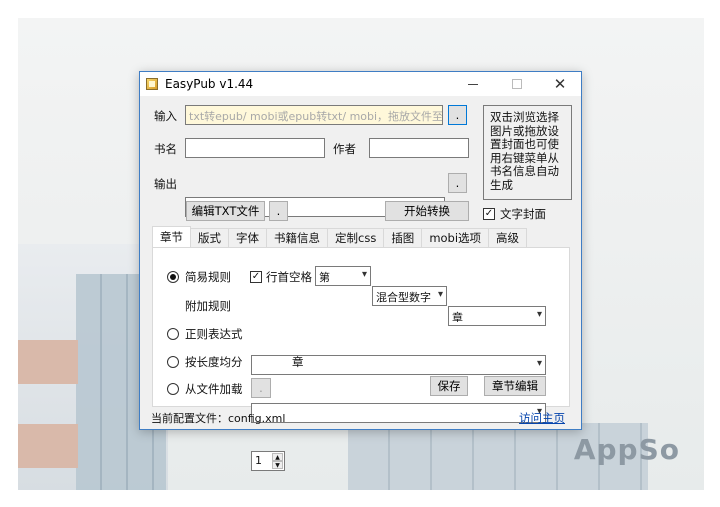 The width and height of the screenshot is (720, 507). I want to click on title-label: 书名, so click(165, 149).